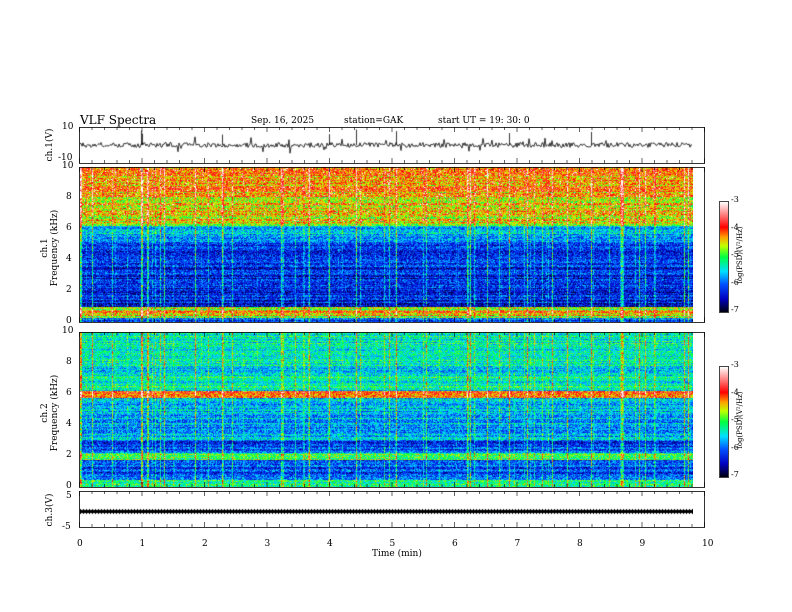 The image size is (792, 612). I want to click on x-tick-label: 10, so click(708, 544).